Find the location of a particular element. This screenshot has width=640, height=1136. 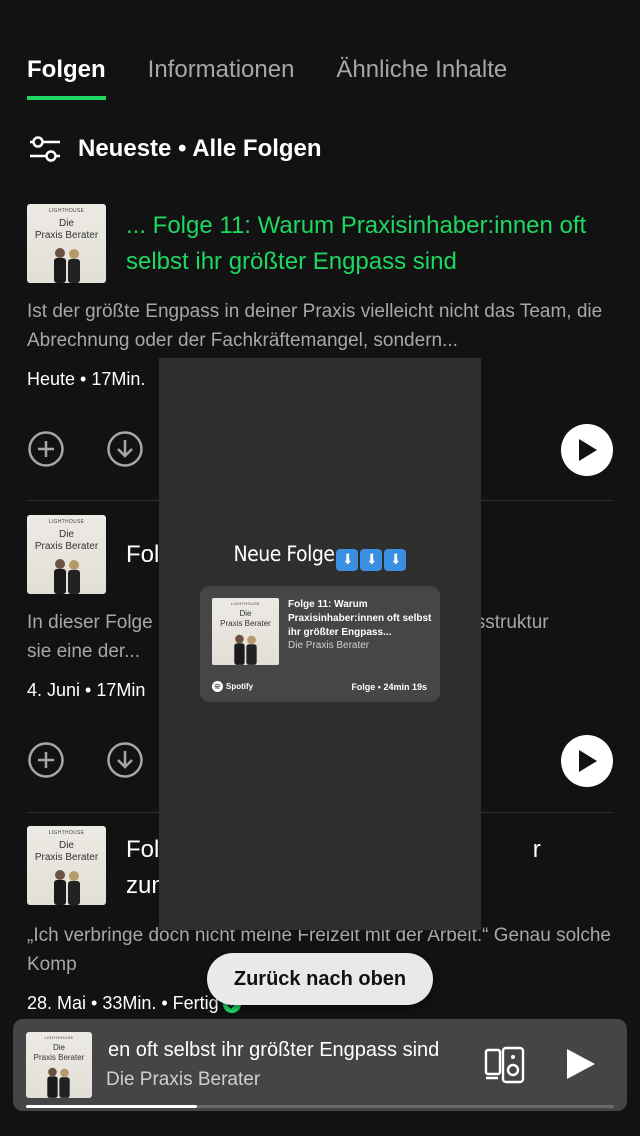

episode-title: Fol is located at coordinates (142, 565).